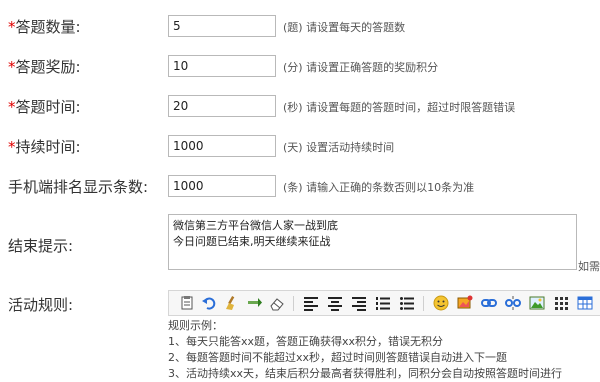  Describe the element at coordinates (255, 303) in the screenshot. I see `insert-row-icon` at that location.